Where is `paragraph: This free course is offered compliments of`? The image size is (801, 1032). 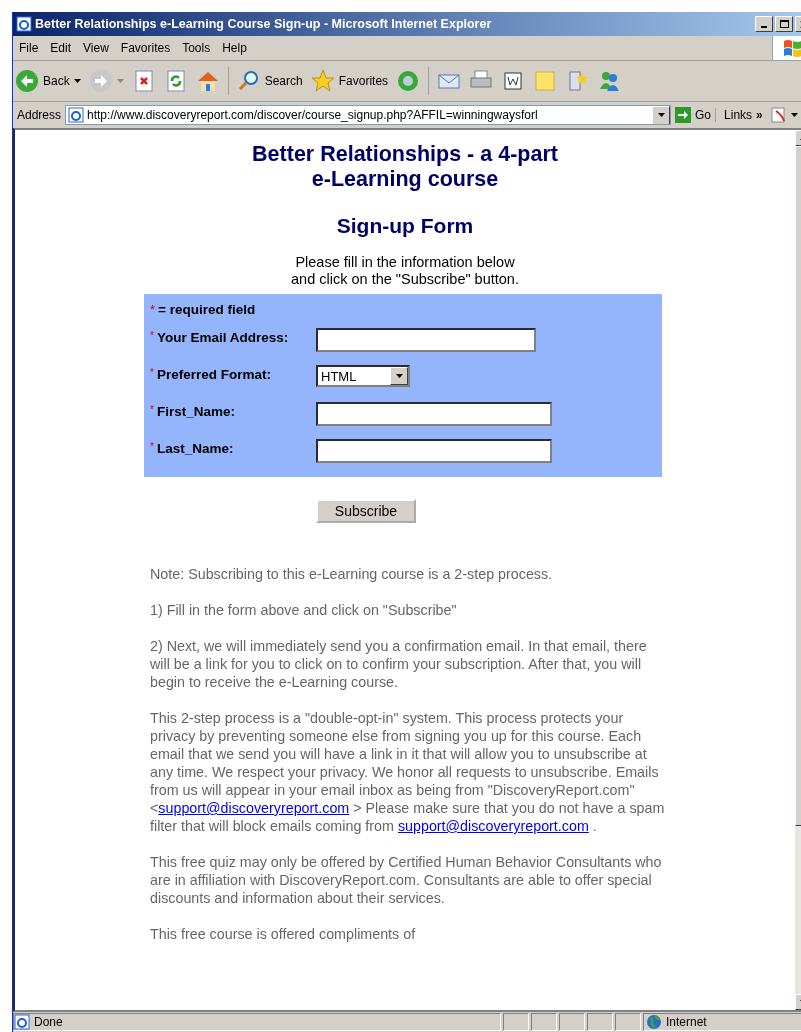 paragraph: This free course is offered compliments of is located at coordinates (283, 934).